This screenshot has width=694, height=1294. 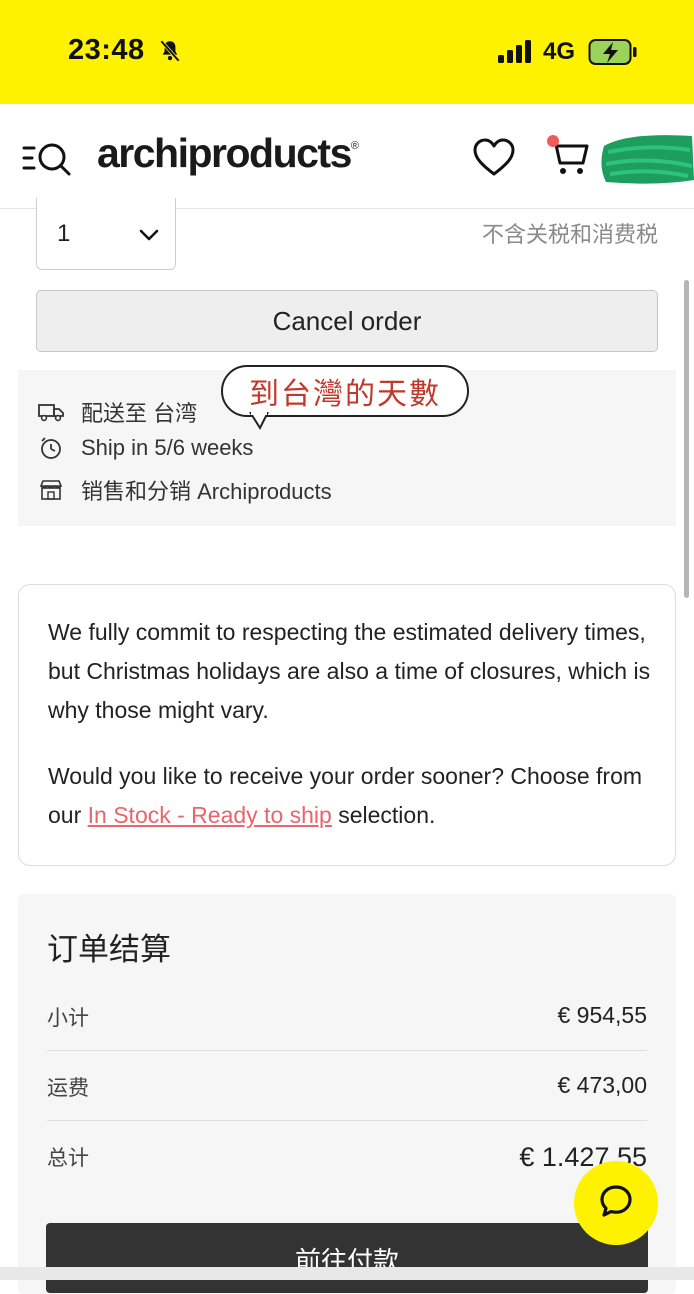 What do you see at coordinates (228, 153) in the screenshot?
I see `site-logo: archiproducts®` at bounding box center [228, 153].